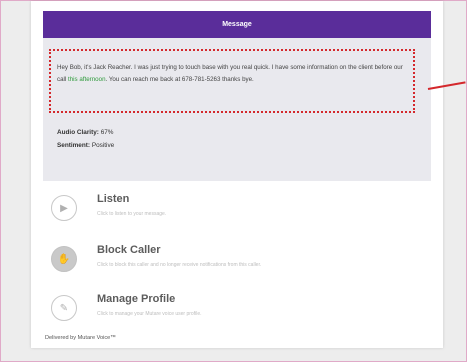 The image size is (467, 362). Describe the element at coordinates (64, 208) in the screenshot. I see `play-icon: ▶` at that location.